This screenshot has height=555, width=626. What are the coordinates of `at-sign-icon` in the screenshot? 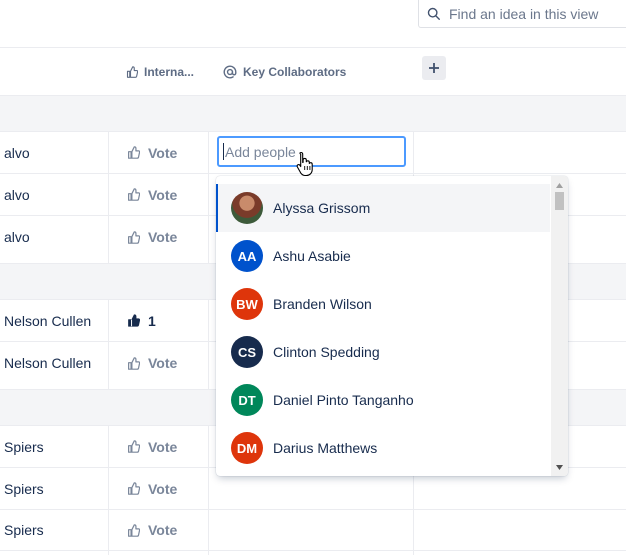 It's located at (230, 71).